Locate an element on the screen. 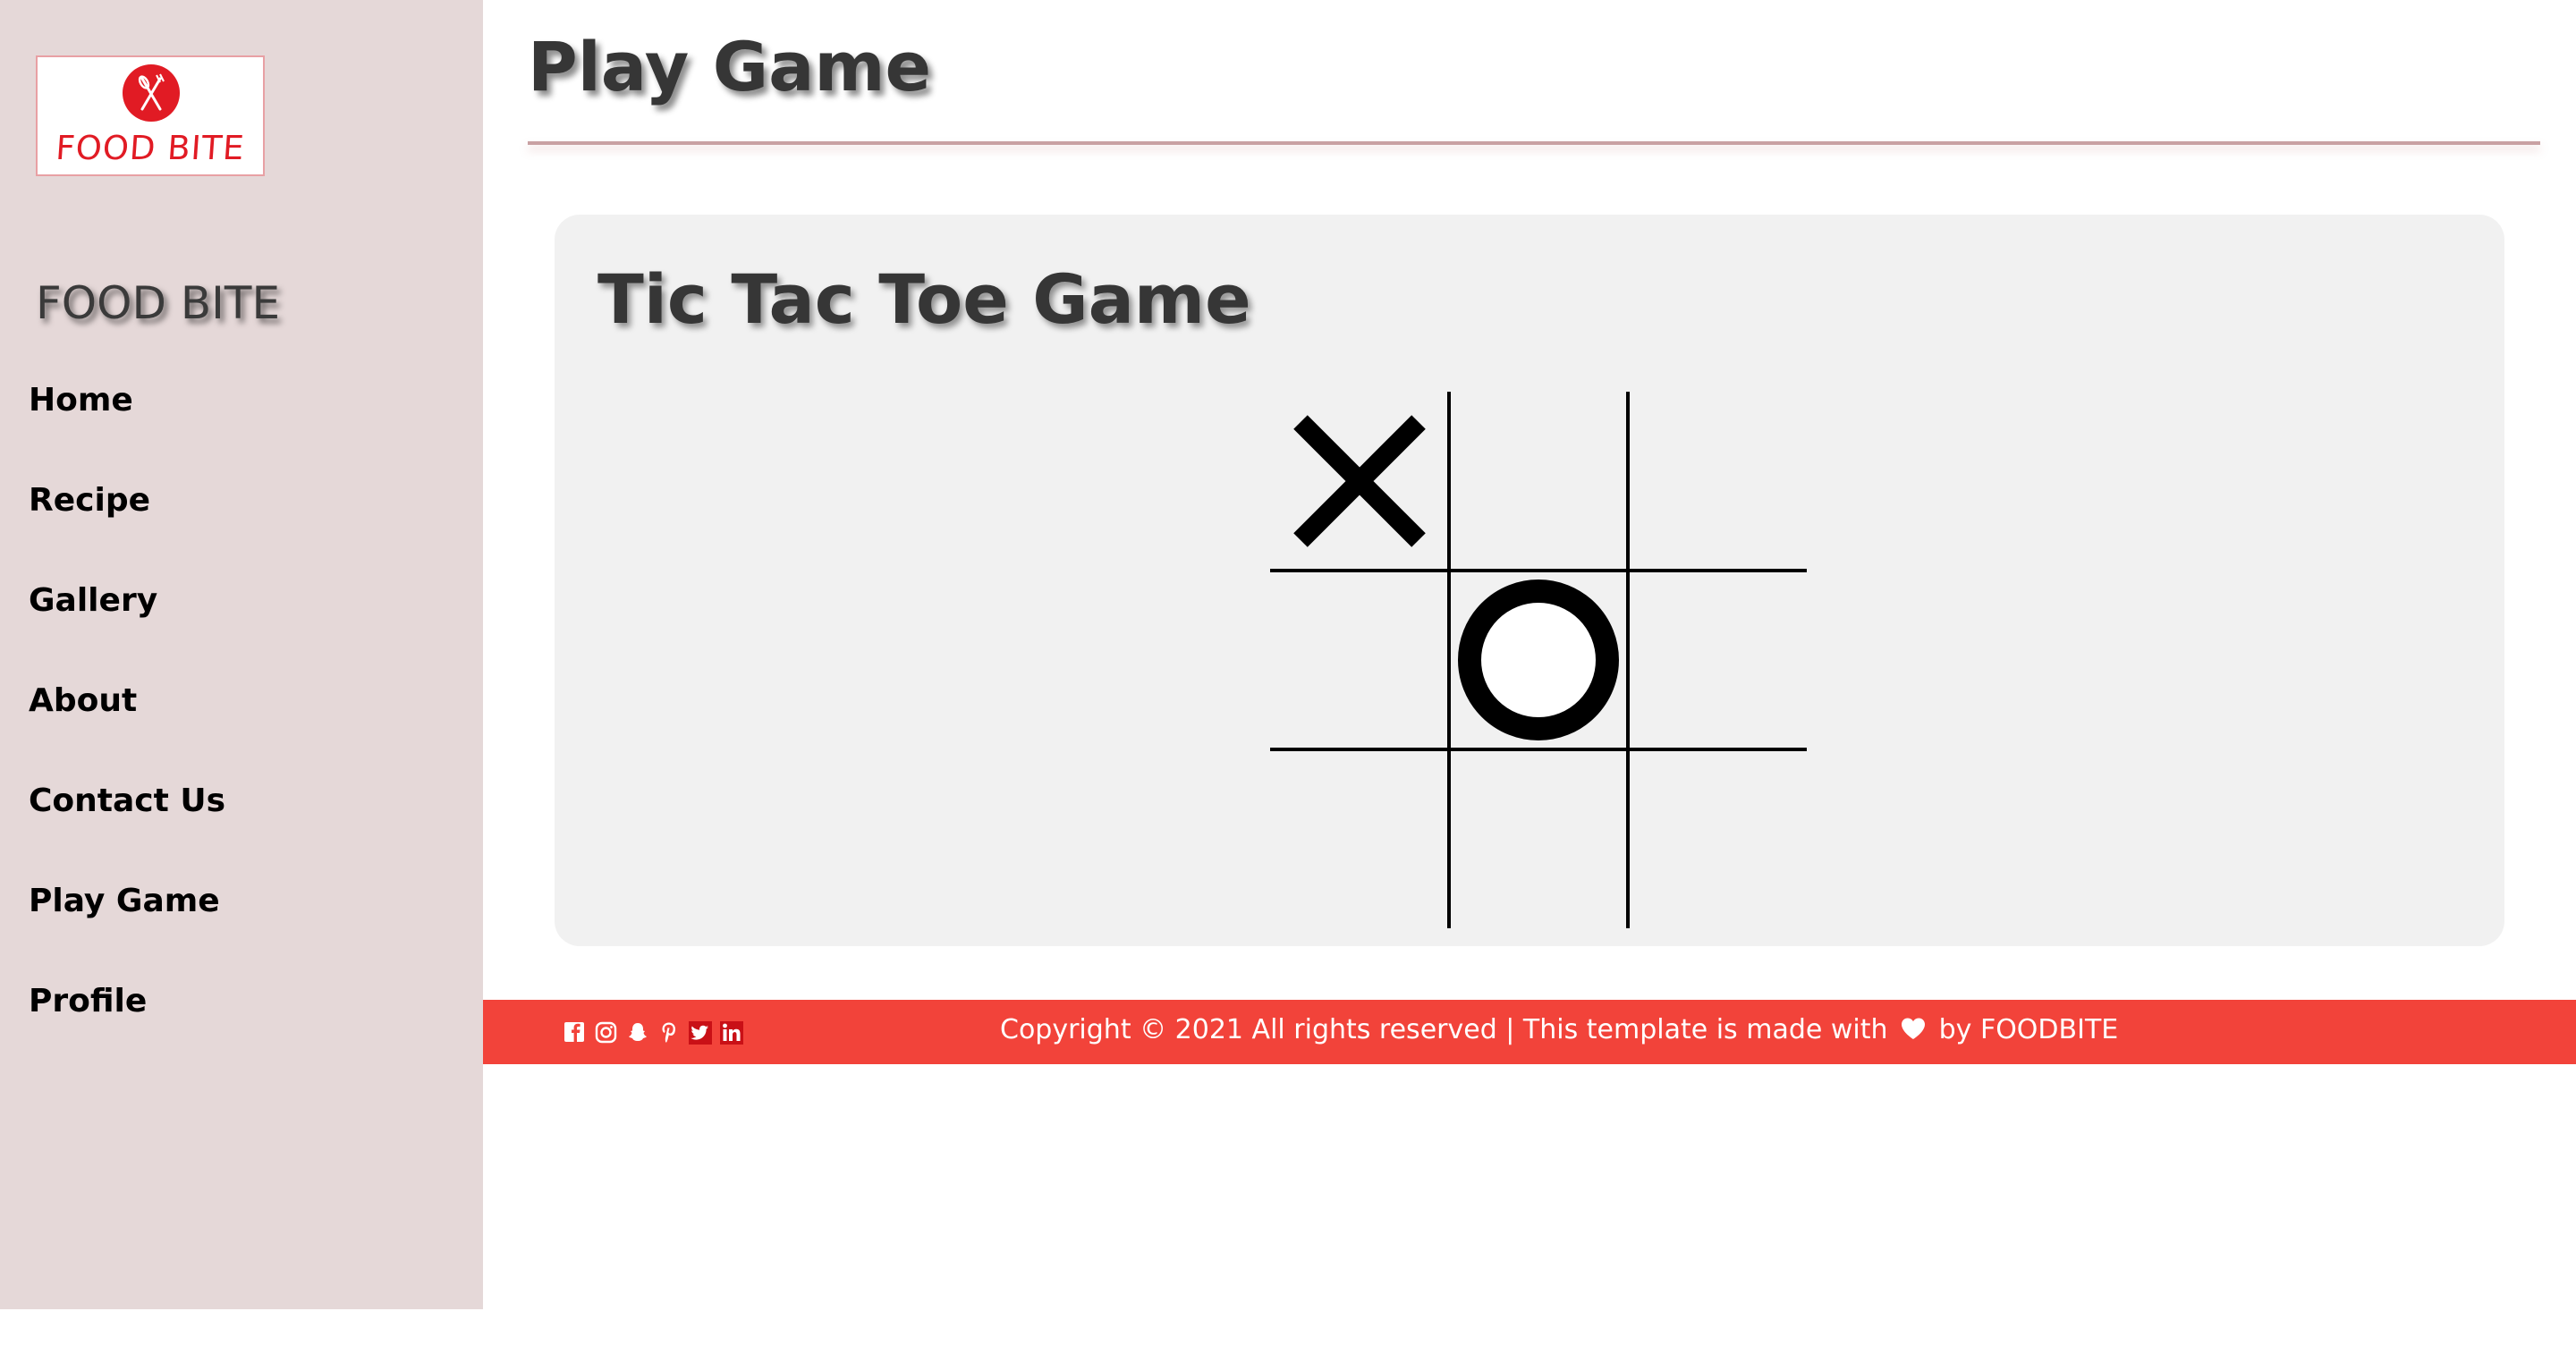 Image resolution: width=2576 pixels, height=1345 pixels. nav-link-gallery: Gallery is located at coordinates (93, 601).